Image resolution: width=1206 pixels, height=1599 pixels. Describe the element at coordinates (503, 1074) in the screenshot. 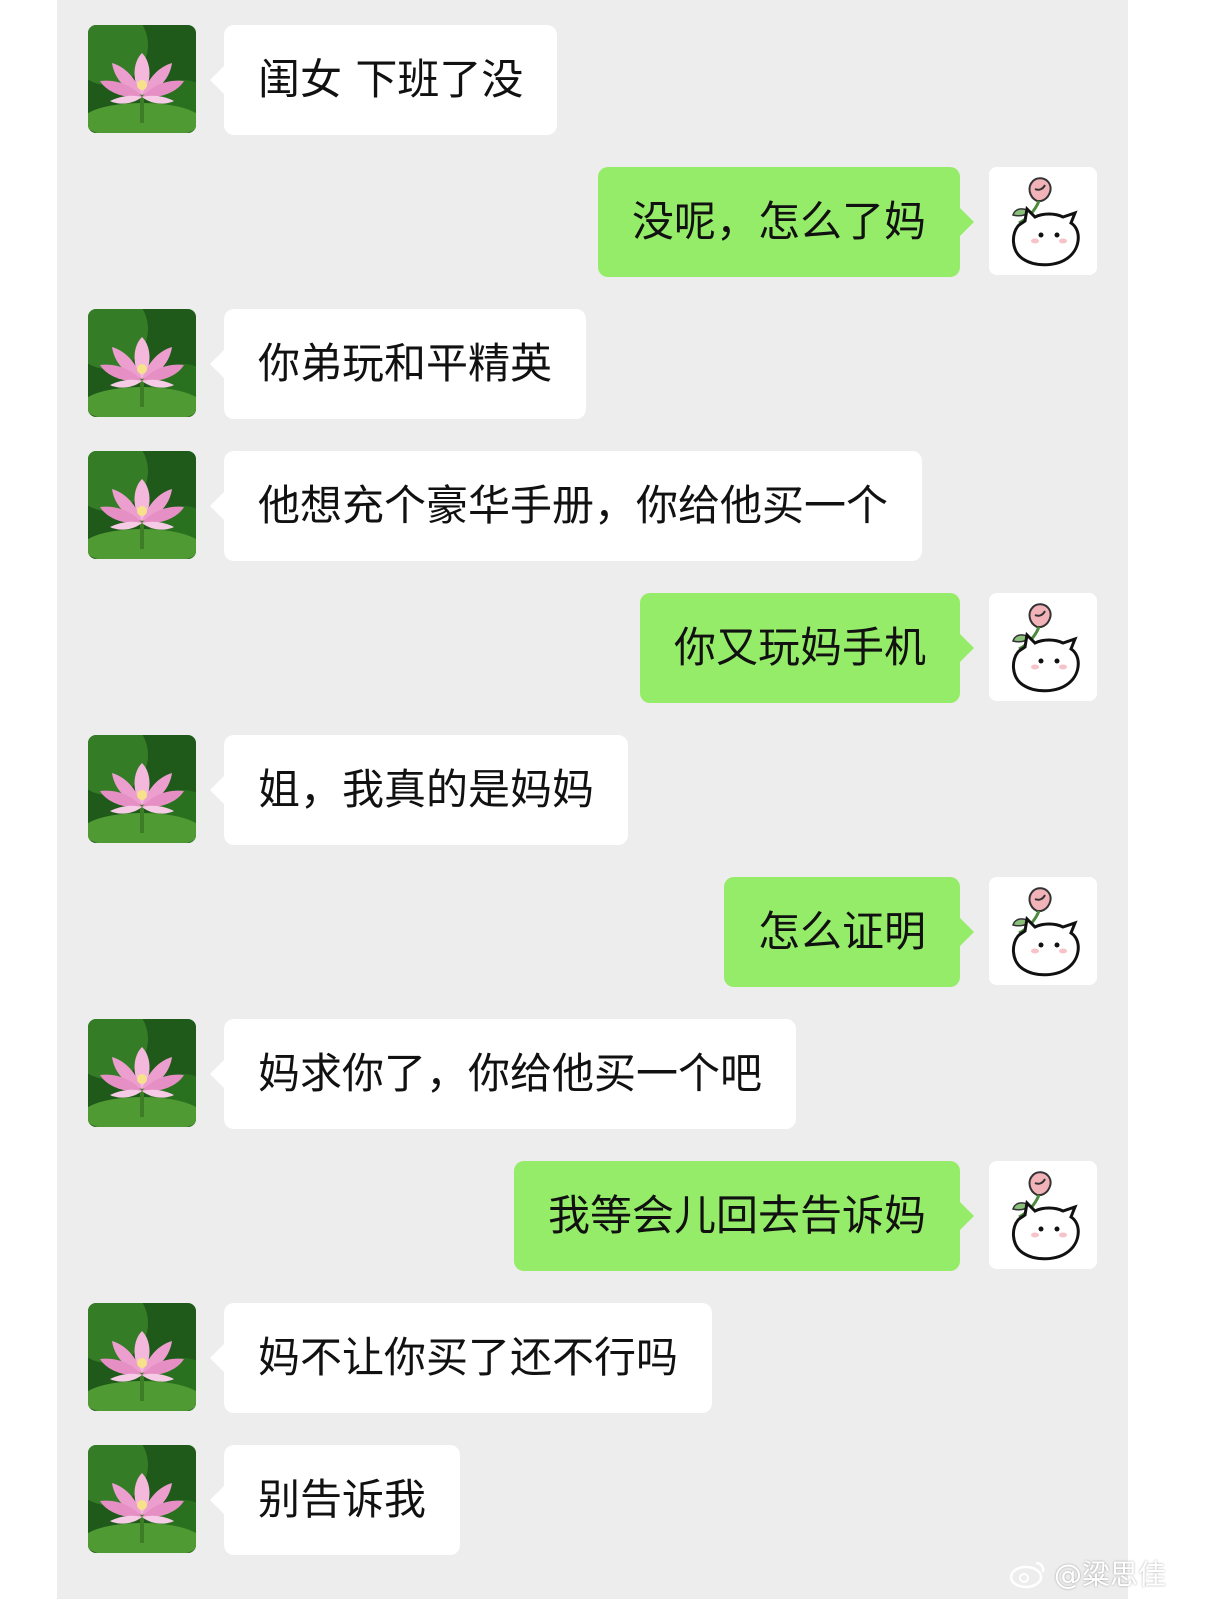

I see `incoming-message-bubble: 妈求你了，你给他买一个吧` at that location.